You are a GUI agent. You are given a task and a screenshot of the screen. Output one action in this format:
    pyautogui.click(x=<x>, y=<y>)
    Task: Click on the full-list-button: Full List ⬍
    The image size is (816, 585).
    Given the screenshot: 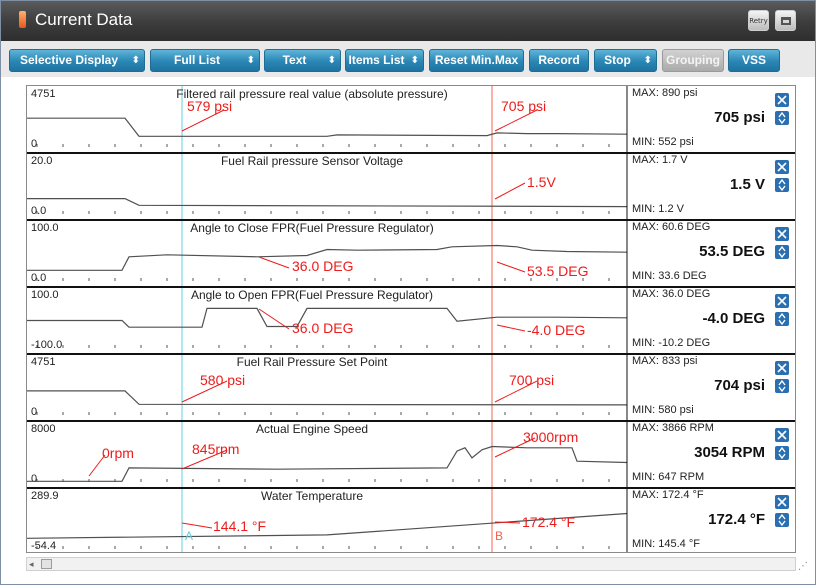 What is the action you would take?
    pyautogui.click(x=205, y=60)
    